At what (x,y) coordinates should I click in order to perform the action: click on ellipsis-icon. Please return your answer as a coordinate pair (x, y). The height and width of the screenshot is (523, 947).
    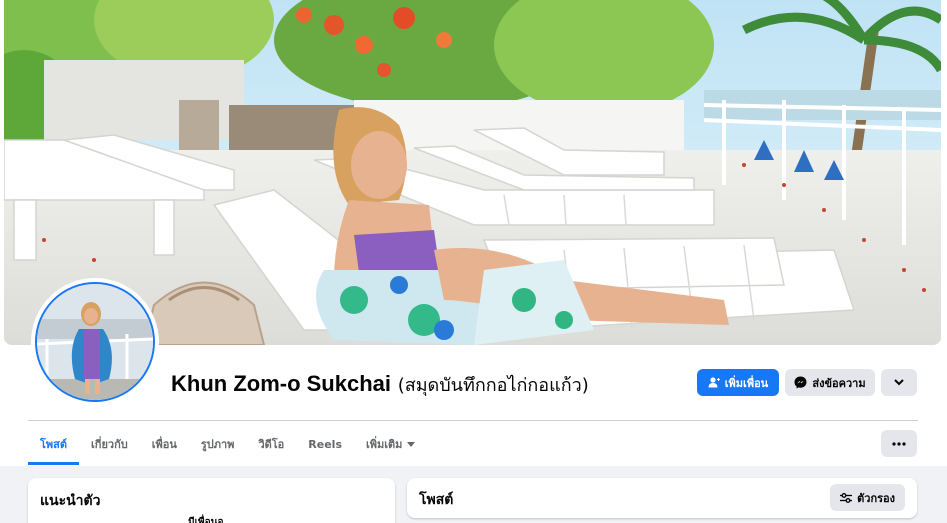
    Looking at the image, I should click on (899, 443).